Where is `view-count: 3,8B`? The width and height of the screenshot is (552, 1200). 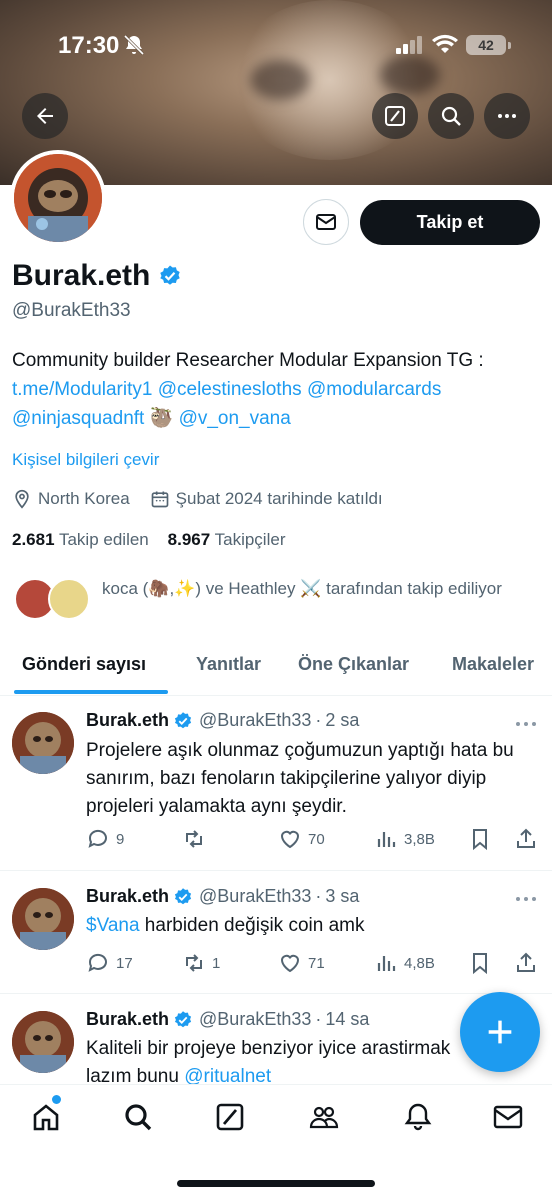 view-count: 3,8B is located at coordinates (419, 839).